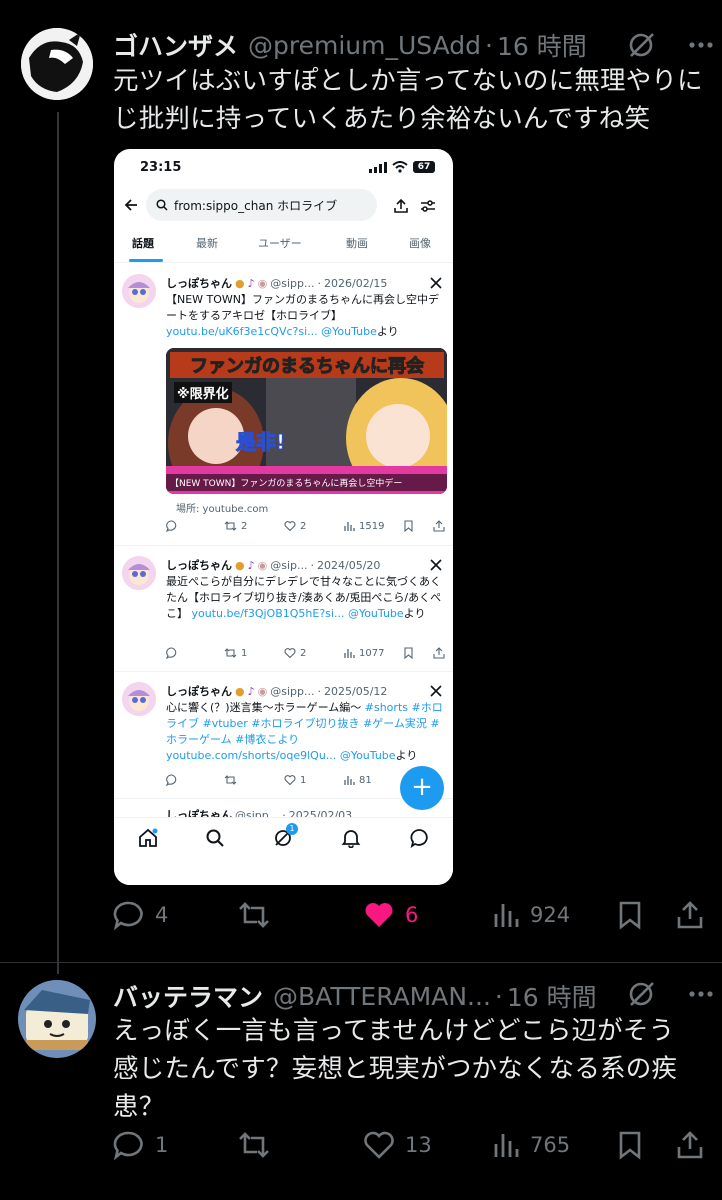  I want to click on phone-tweet-date: 2026/02/15, so click(355, 283).